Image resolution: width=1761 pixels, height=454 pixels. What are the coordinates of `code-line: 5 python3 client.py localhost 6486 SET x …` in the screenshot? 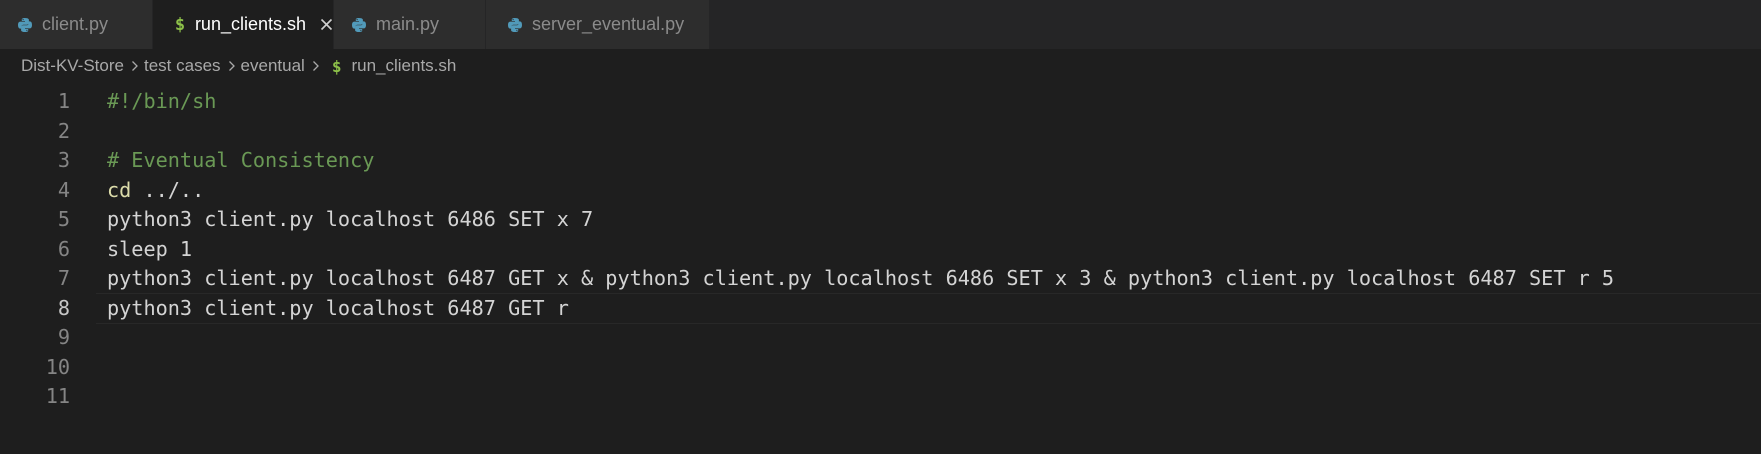 It's located at (880, 219).